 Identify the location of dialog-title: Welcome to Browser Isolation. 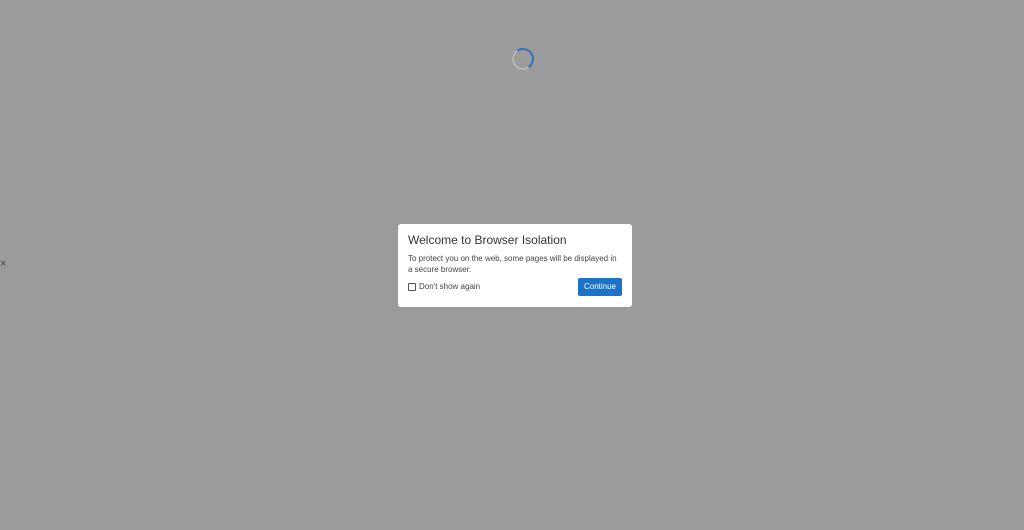
(487, 240).